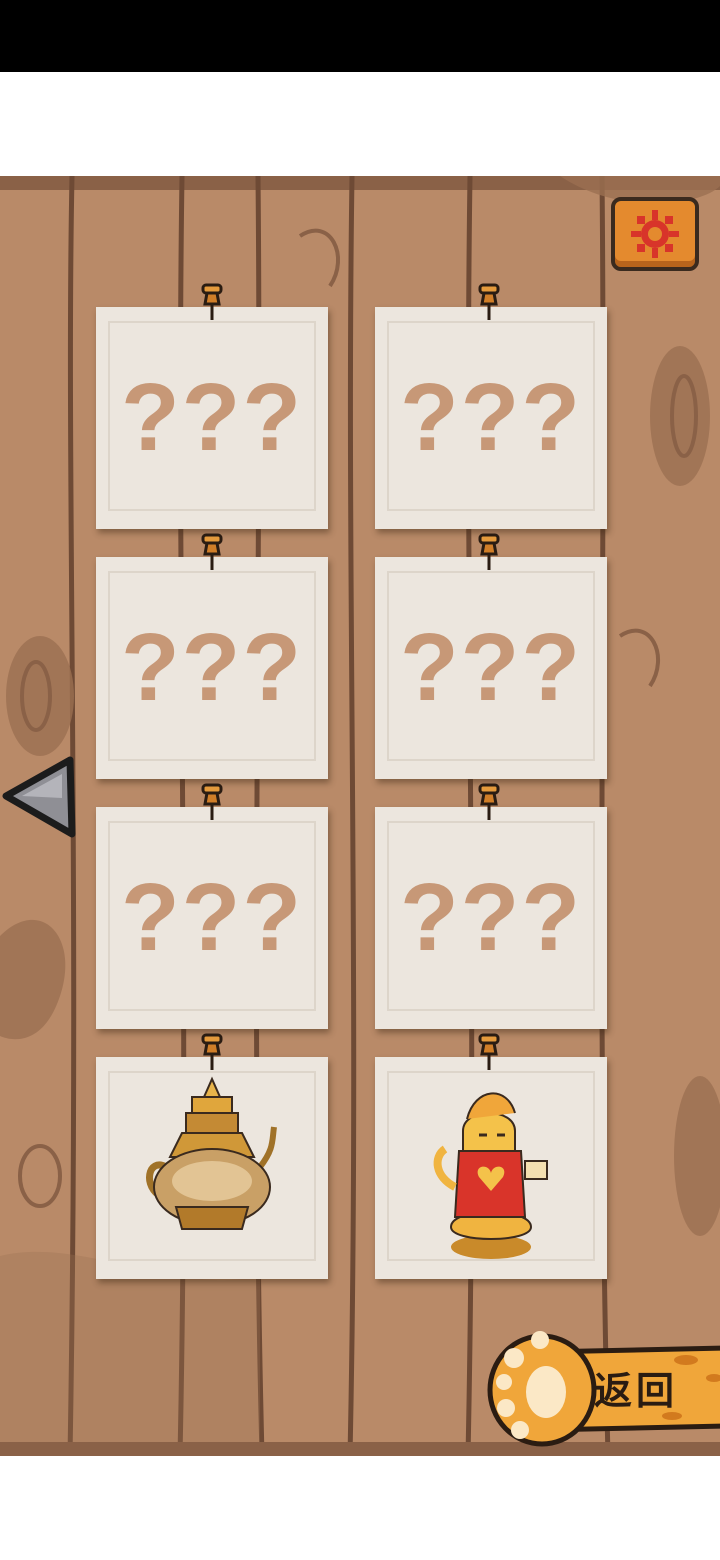  I want to click on return-button: 返回, so click(603, 1388).